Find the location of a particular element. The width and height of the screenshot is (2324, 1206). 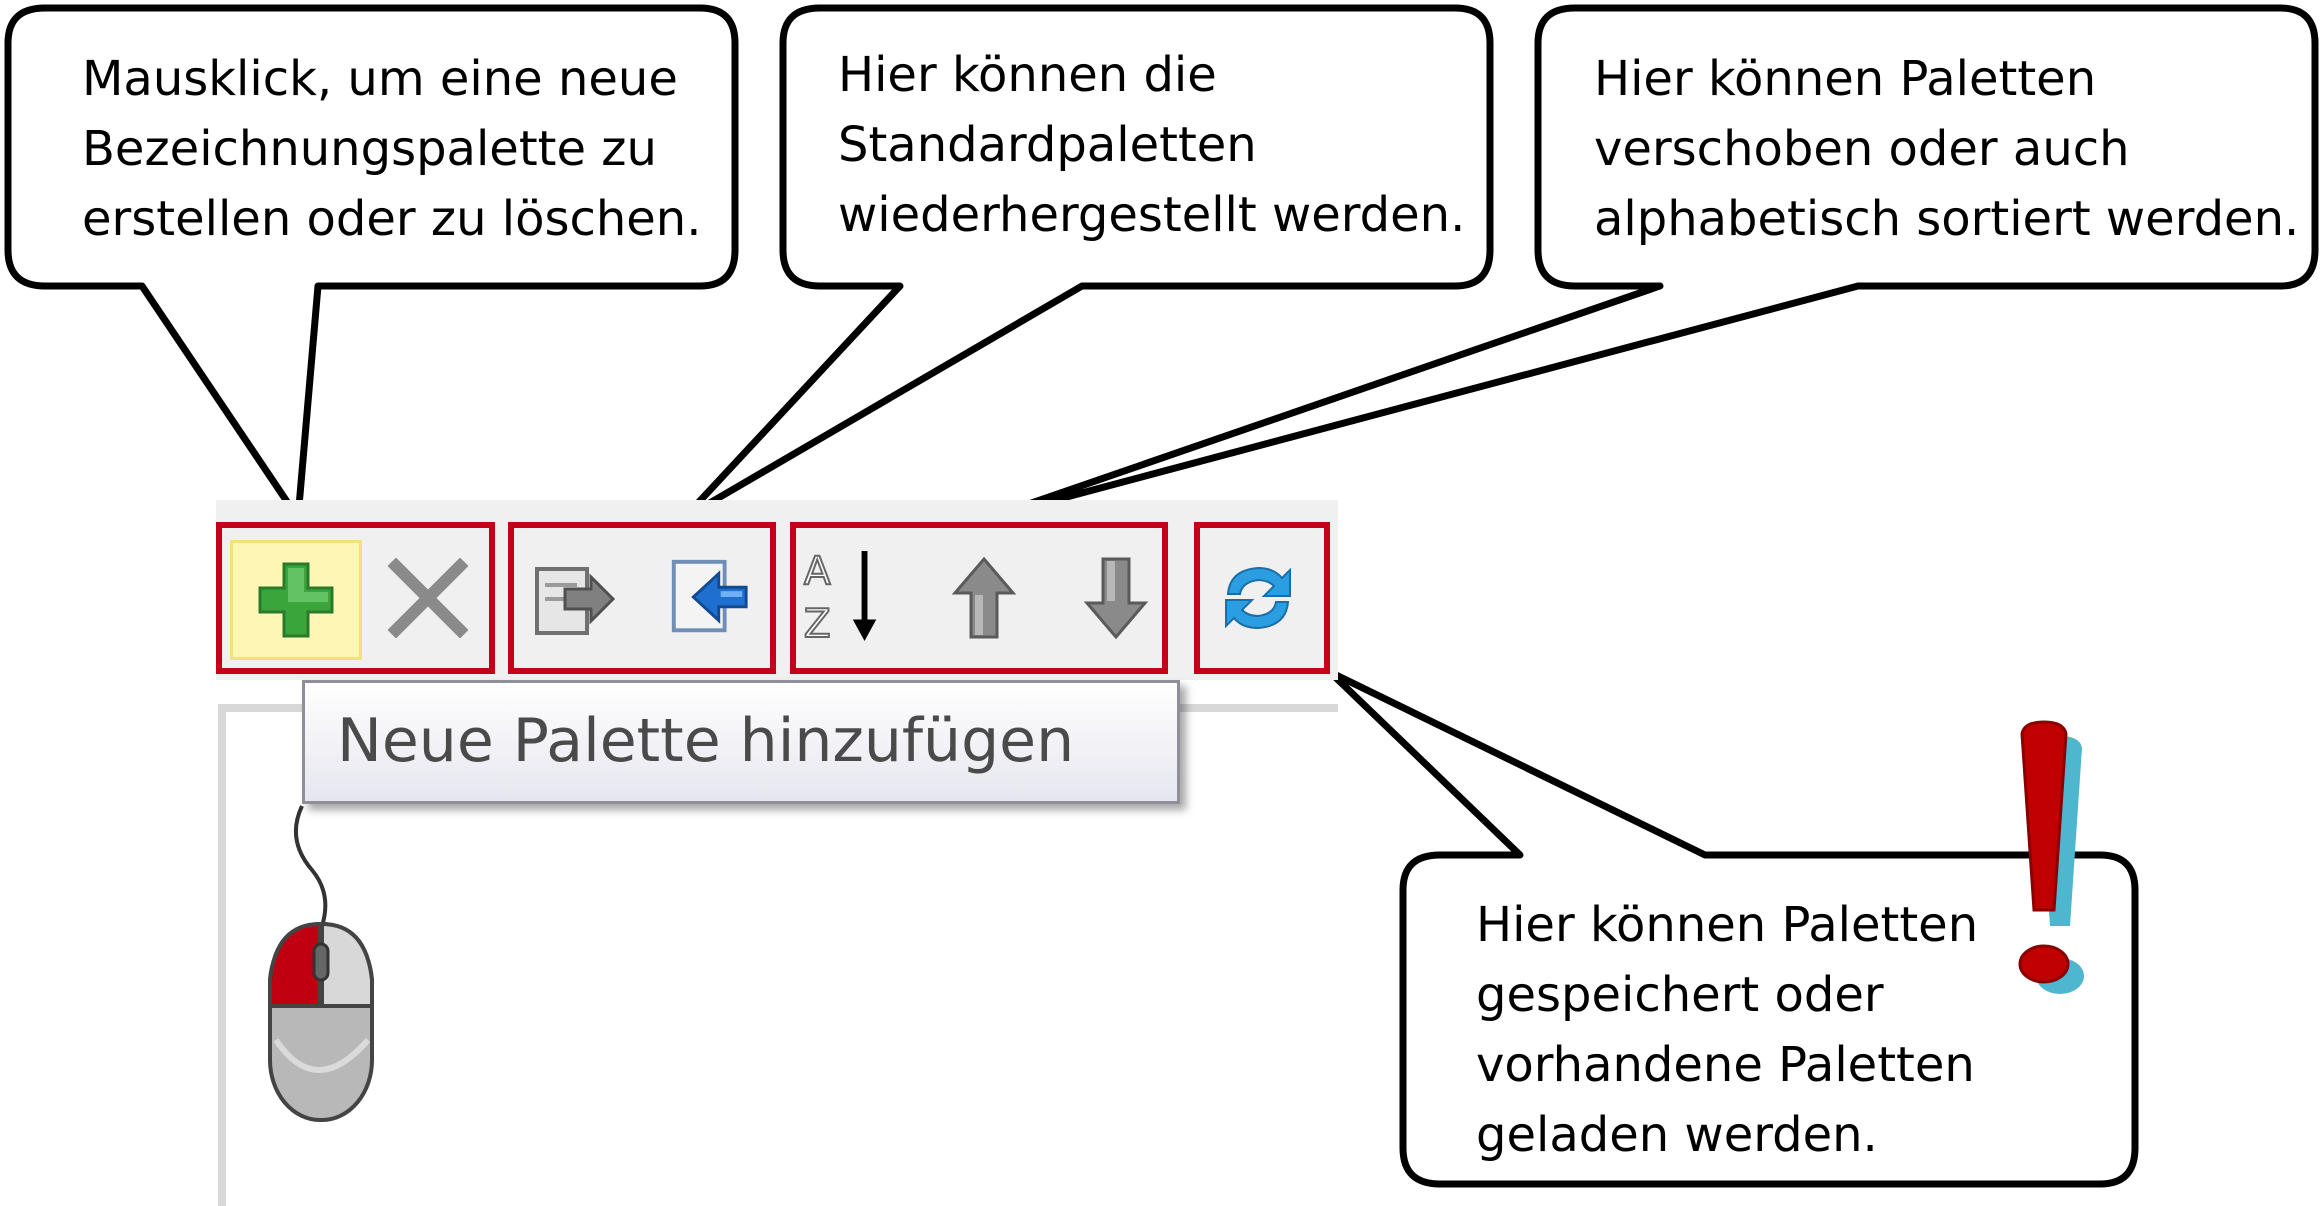

tooltip-new-palette: Neue Palette hinzufügen is located at coordinates (741, 742).